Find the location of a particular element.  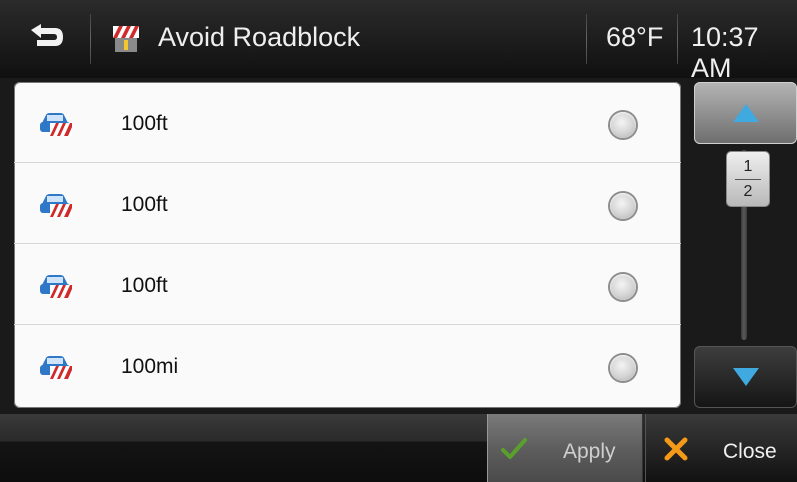

apply-button: Apply is located at coordinates (565, 448).